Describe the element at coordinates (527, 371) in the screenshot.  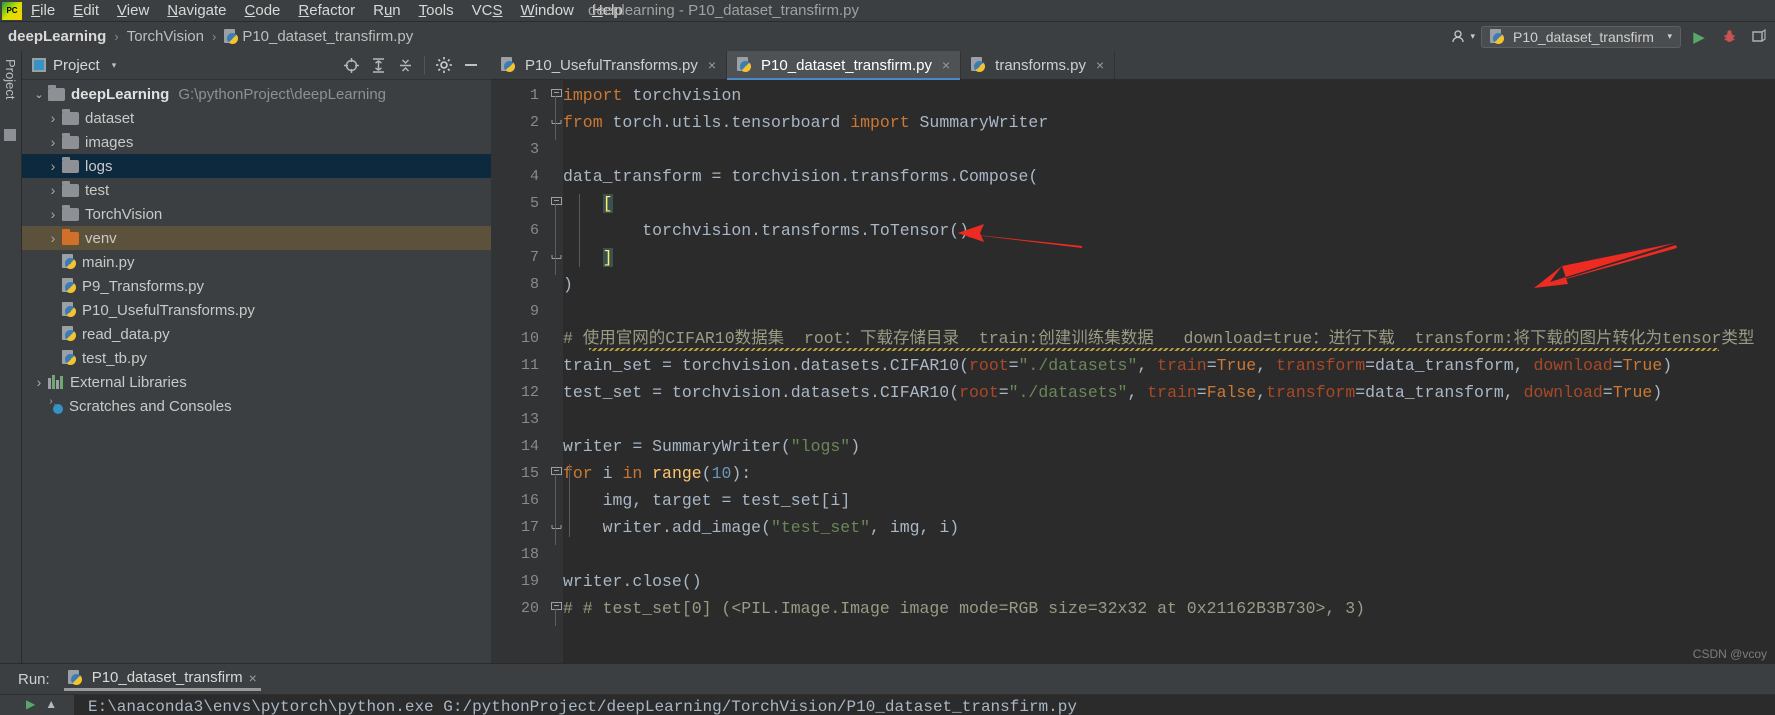
I see `editor-gutter: 1 2 3 4 5 6 7 8 9 10 11 12 13 14 15 16 17 18 19 20` at that location.